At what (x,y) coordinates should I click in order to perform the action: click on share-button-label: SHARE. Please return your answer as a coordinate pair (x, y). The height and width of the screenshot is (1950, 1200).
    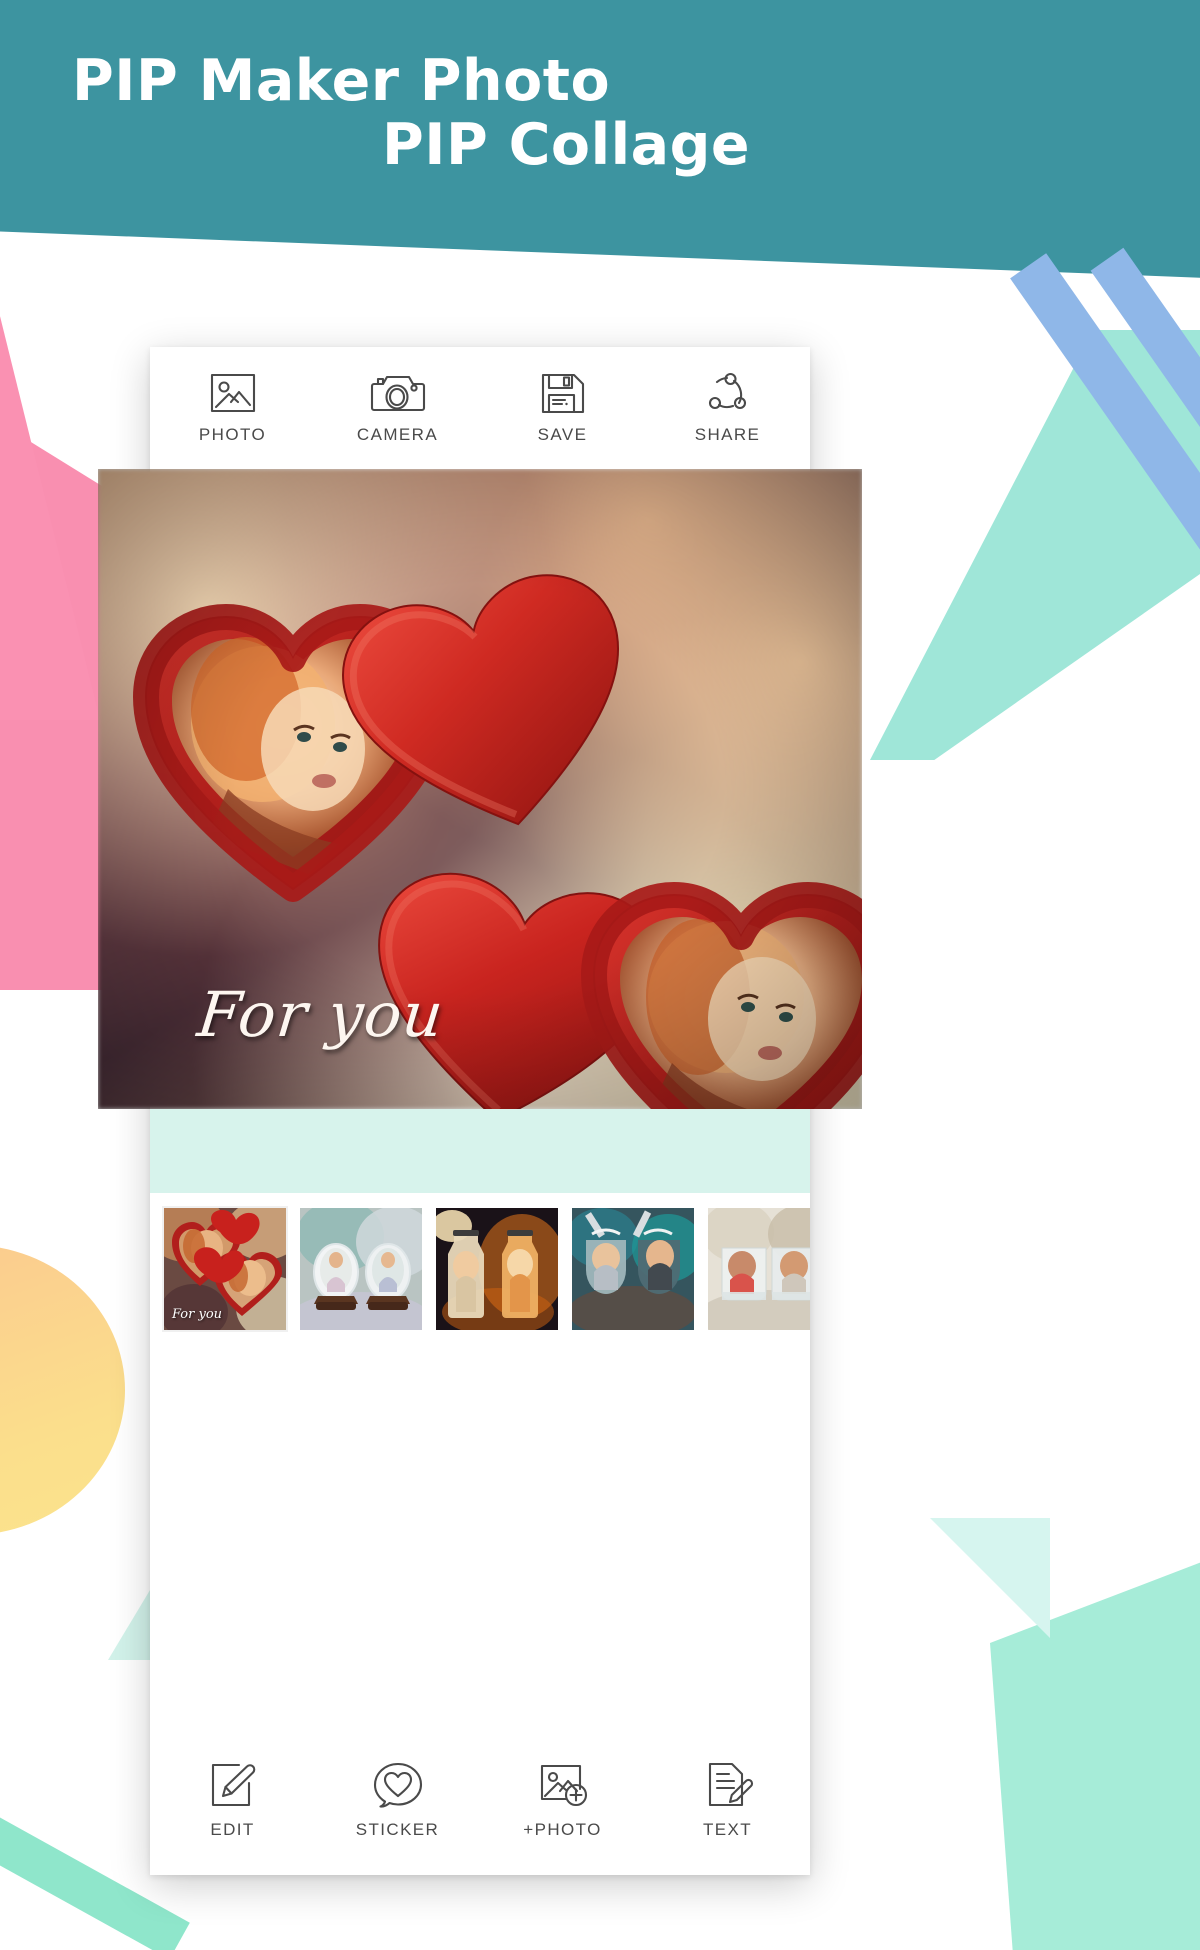
    Looking at the image, I should click on (727, 434).